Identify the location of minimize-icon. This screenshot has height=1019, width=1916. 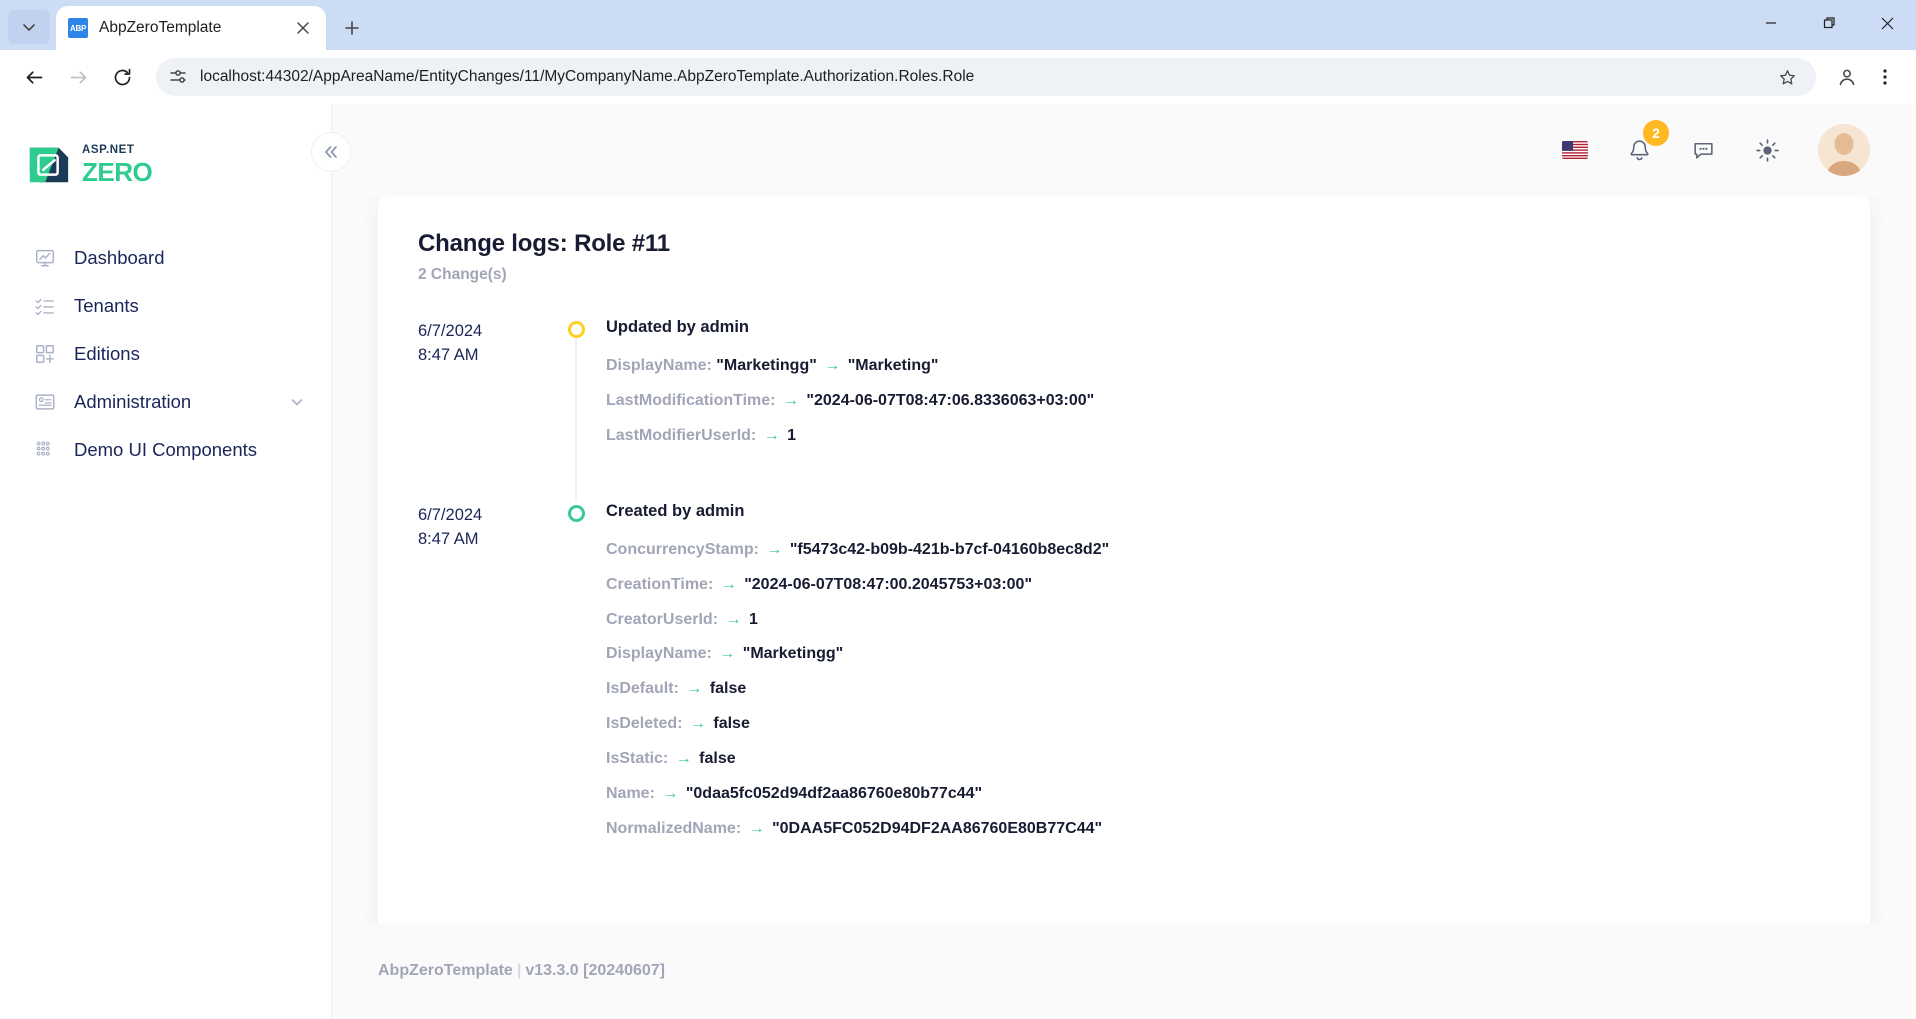
(1771, 23).